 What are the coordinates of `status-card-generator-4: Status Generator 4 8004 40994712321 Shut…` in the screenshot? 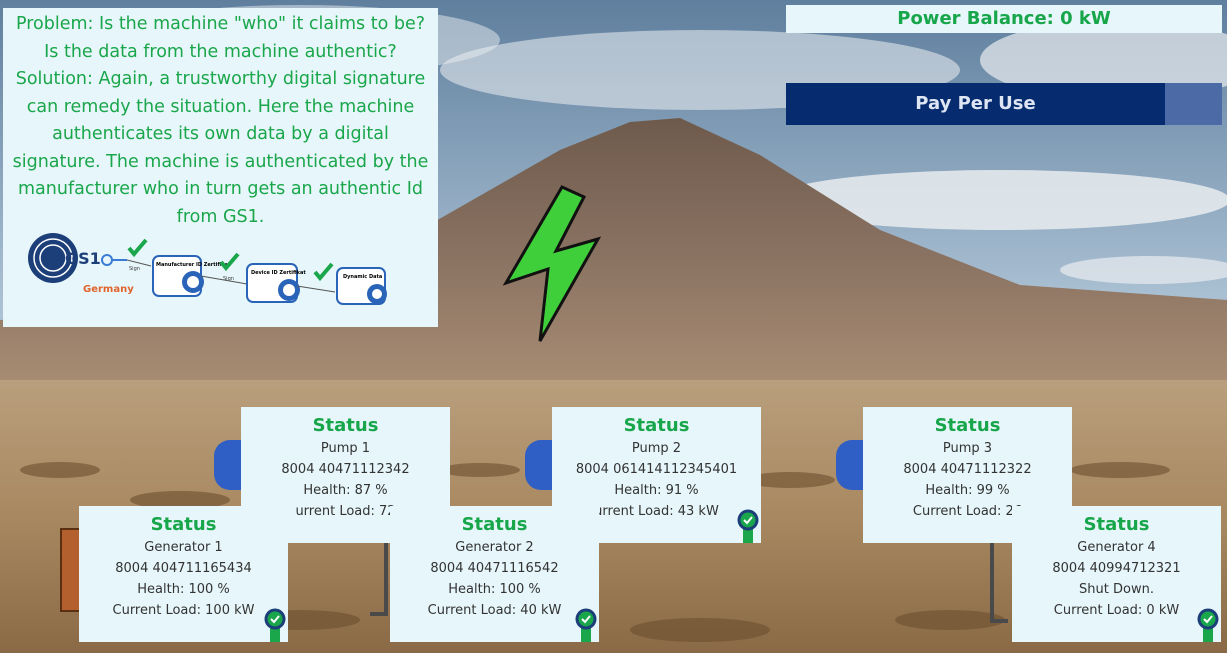 It's located at (1116, 574).